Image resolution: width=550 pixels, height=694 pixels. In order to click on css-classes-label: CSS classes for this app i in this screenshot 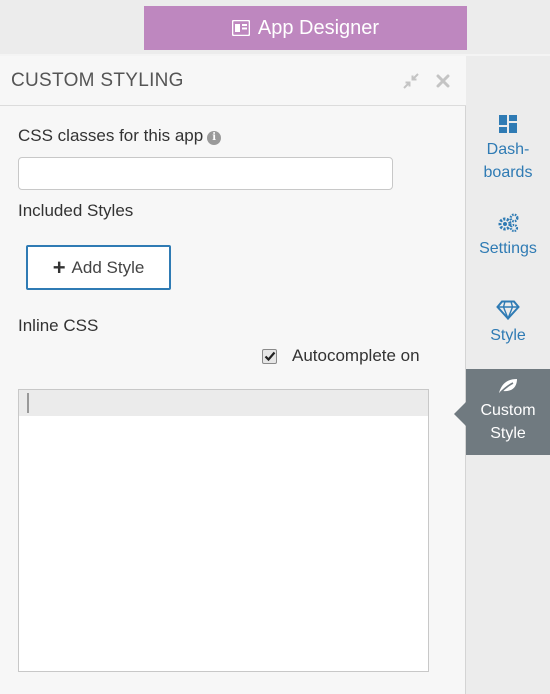, I will do `click(120, 136)`.